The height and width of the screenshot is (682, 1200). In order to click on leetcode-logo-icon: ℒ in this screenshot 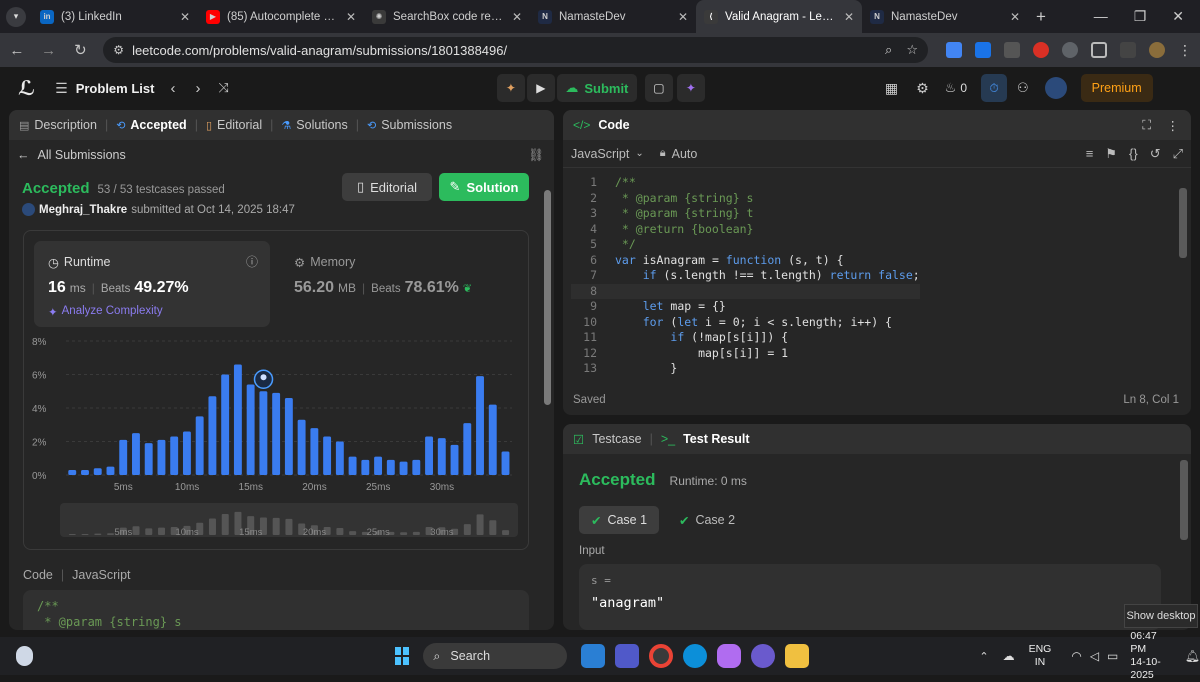, I will do `click(26, 88)`.